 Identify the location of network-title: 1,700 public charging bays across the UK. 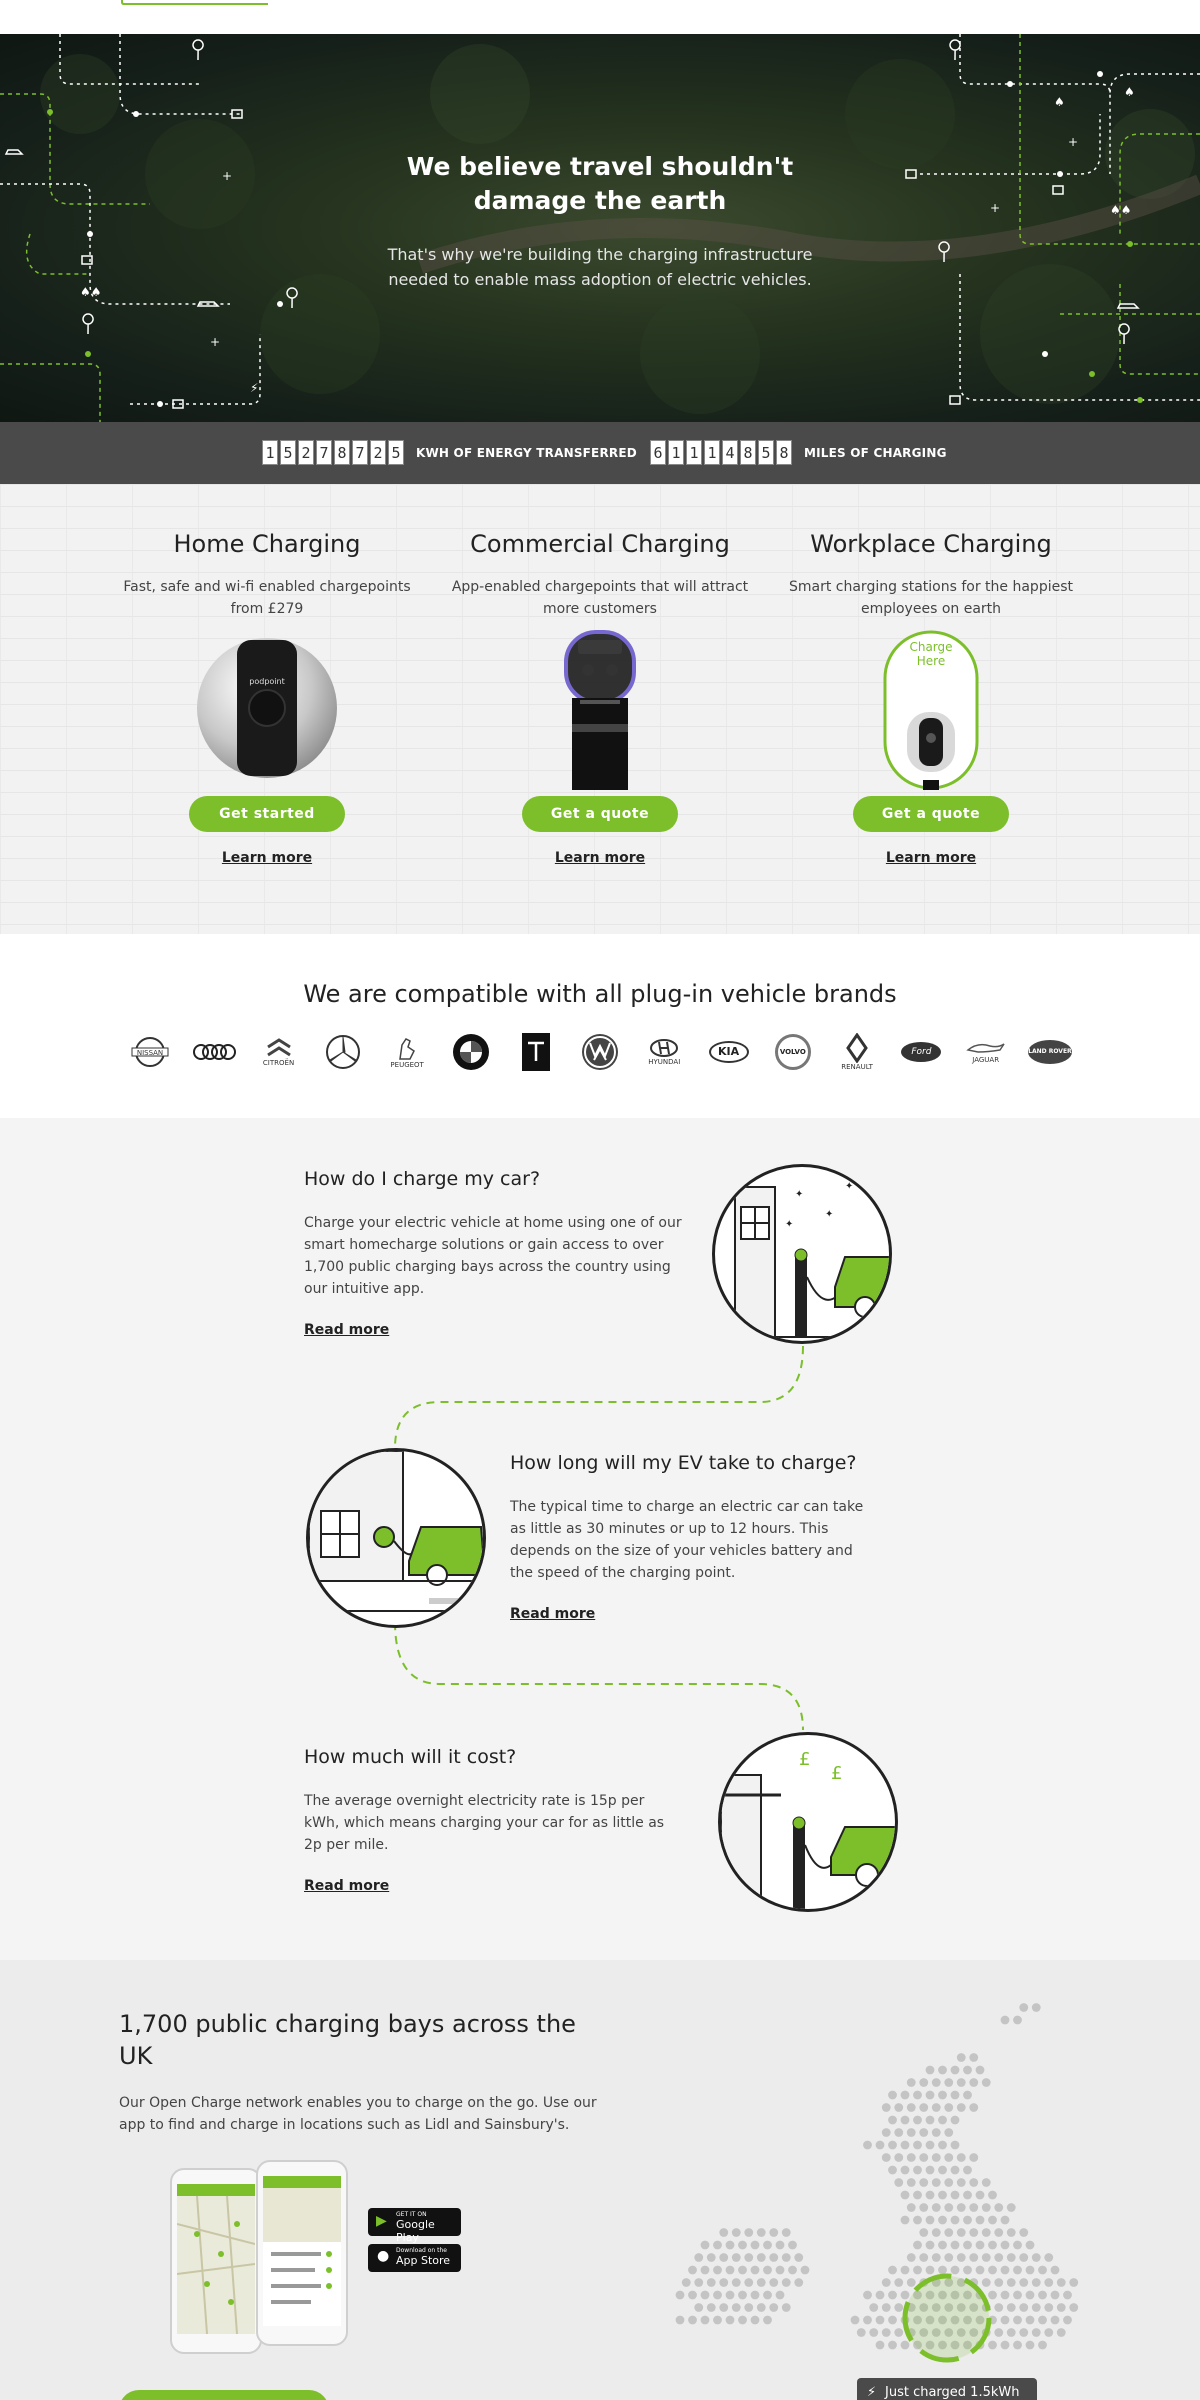
(347, 2040).